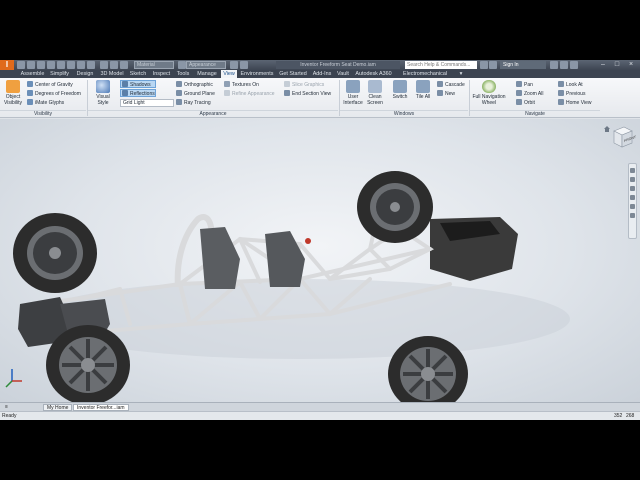  What do you see at coordinates (182, 65) in the screenshot?
I see `color-override-icon` at bounding box center [182, 65].